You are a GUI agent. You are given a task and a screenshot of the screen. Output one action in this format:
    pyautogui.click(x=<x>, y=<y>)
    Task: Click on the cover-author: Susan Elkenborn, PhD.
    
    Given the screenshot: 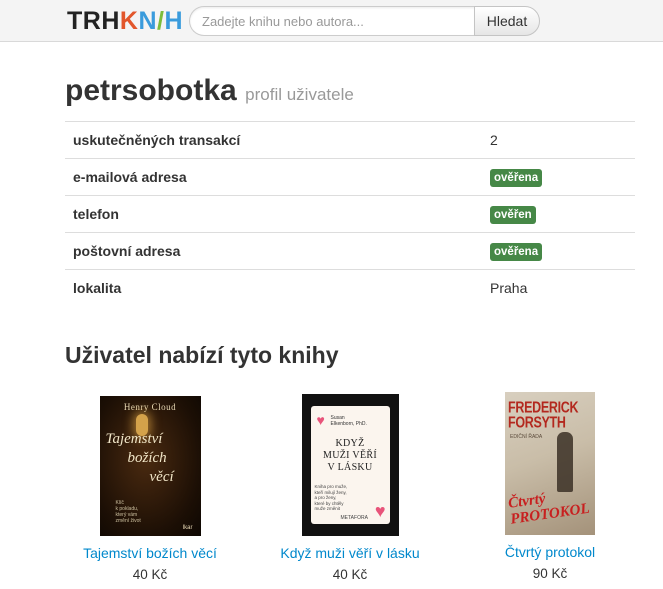 What is the action you would take?
    pyautogui.click(x=349, y=421)
    